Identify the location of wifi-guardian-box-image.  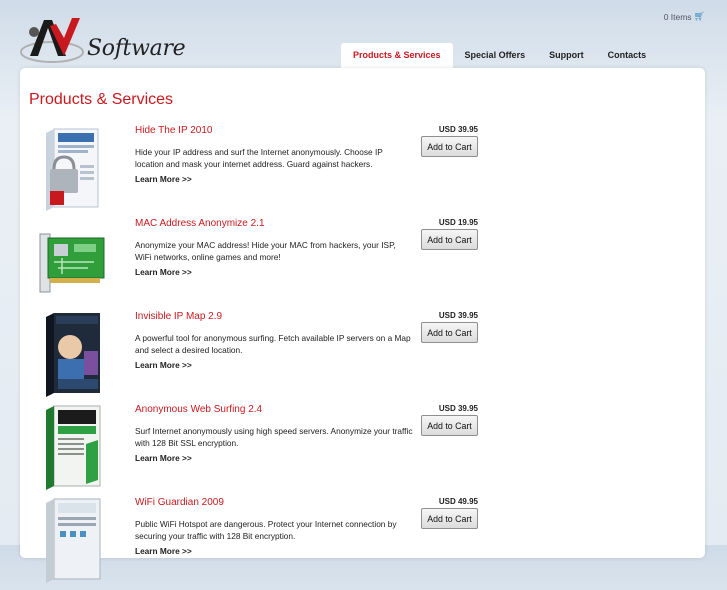
(73, 540).